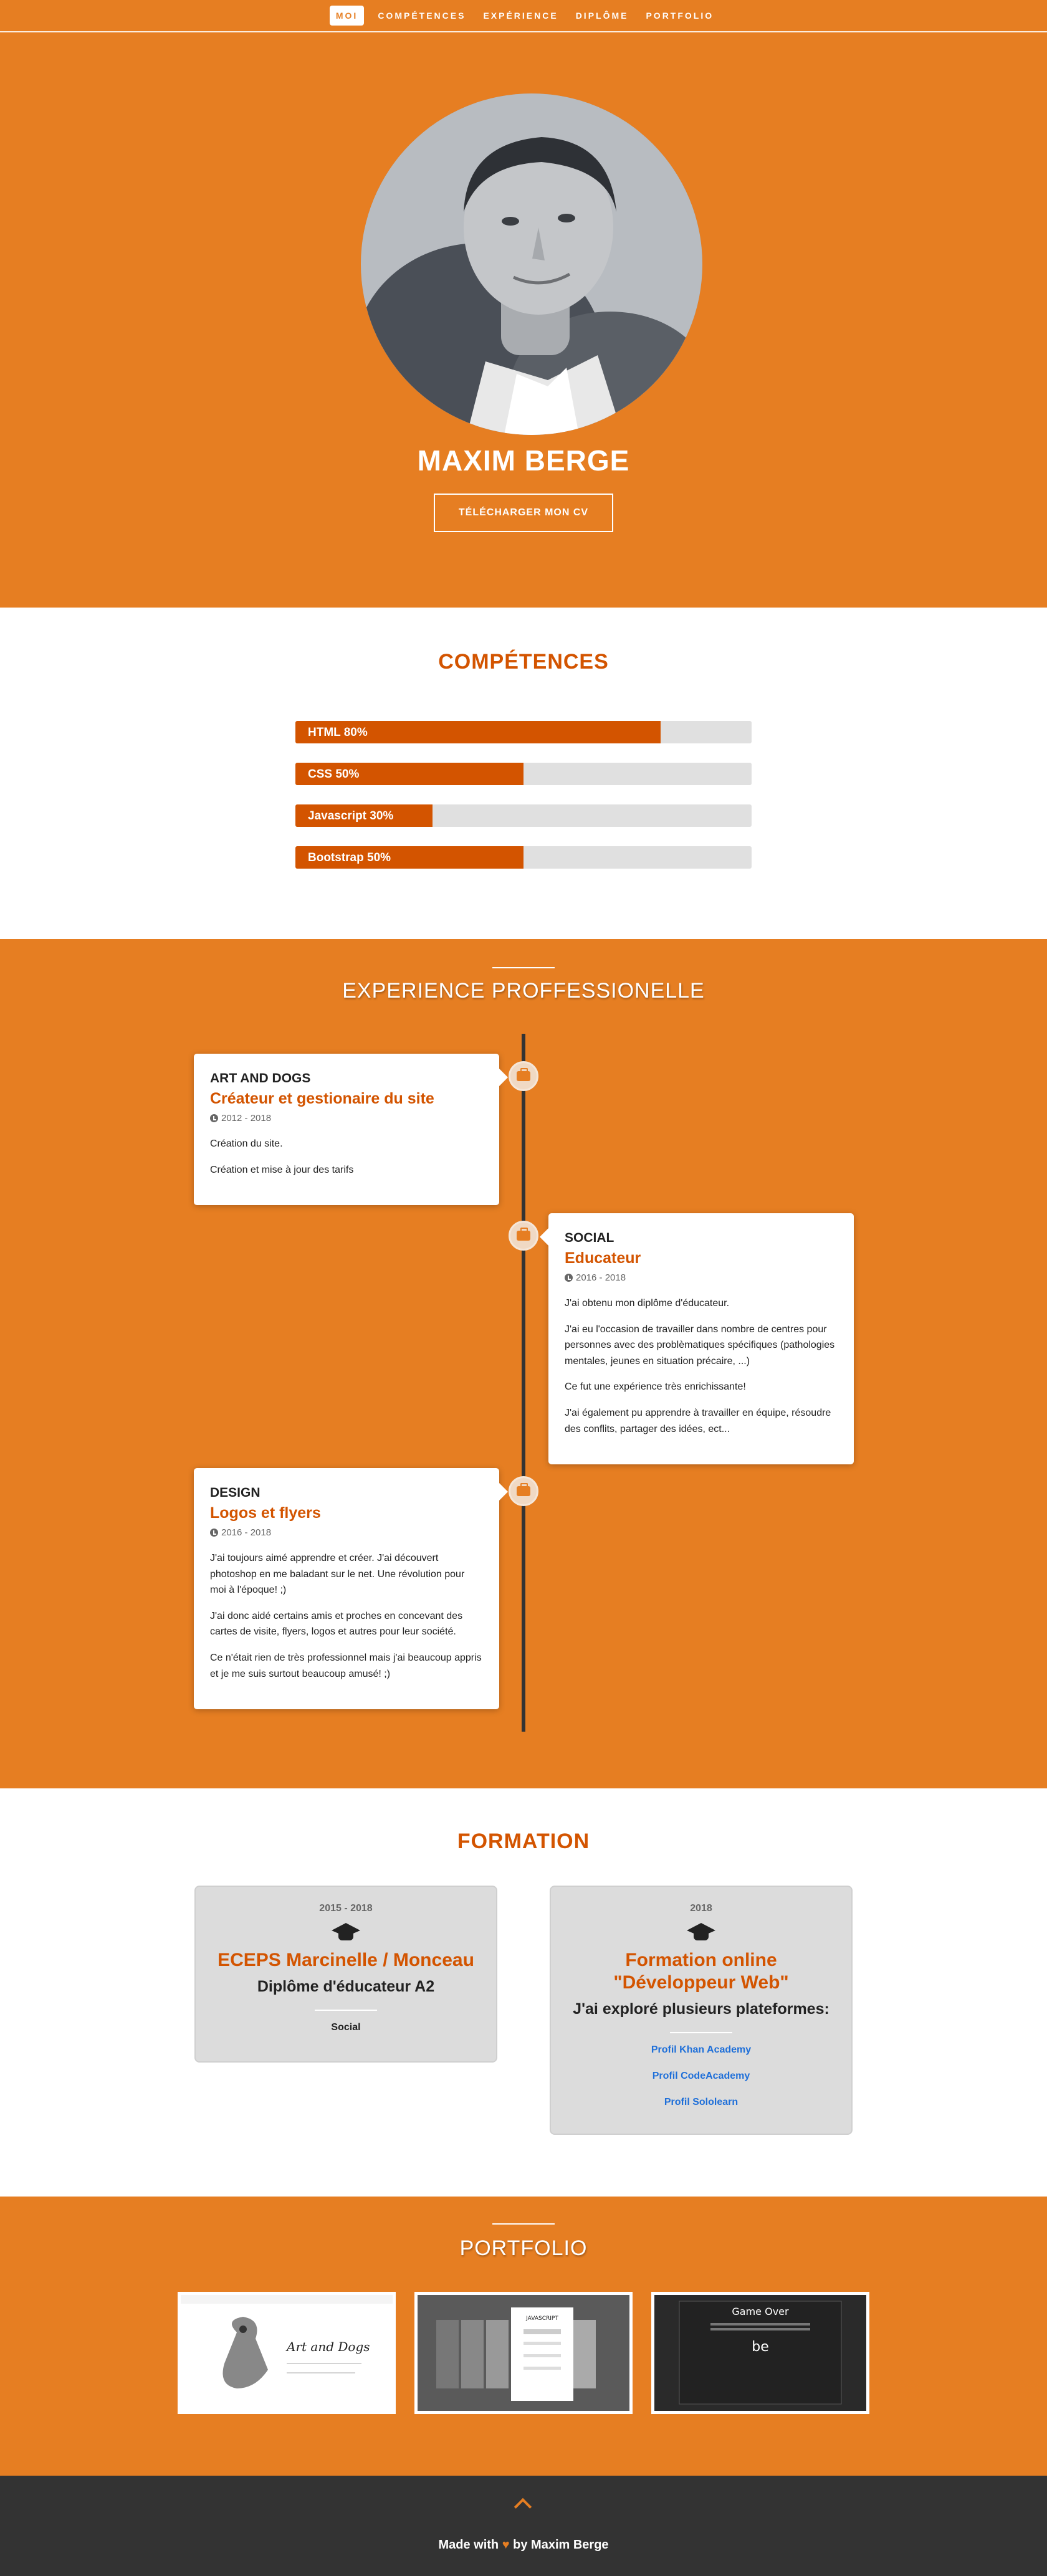 This screenshot has width=1047, height=2576. Describe the element at coordinates (282, 1169) in the screenshot. I see `experience-paragraph: Création et mise à jour des tarifs` at that location.